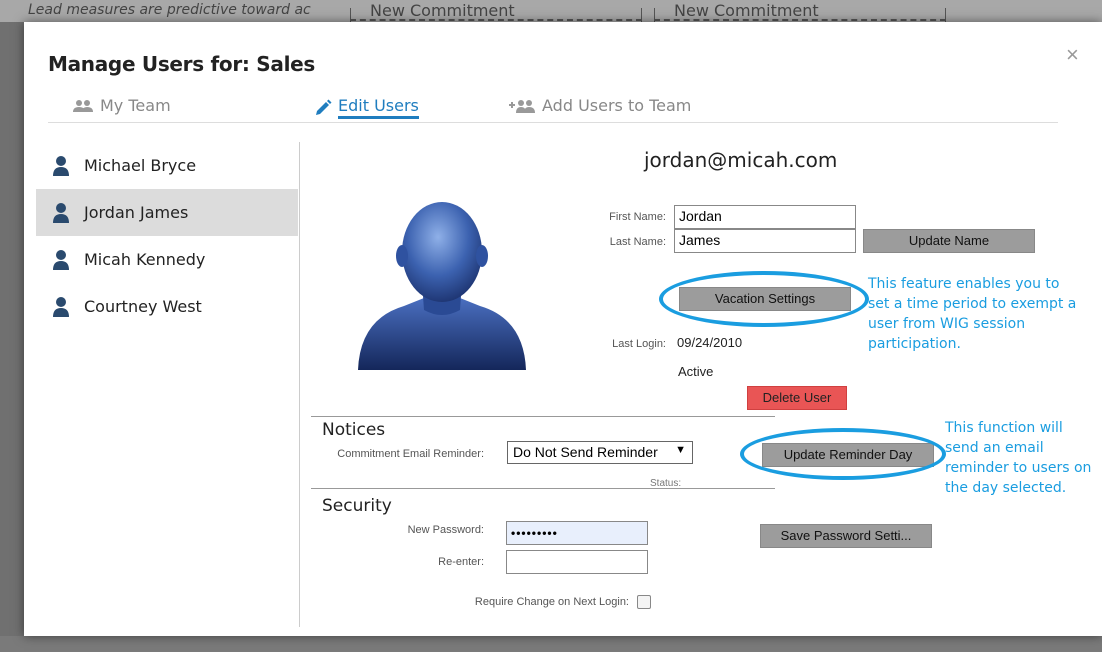  I want to click on require-change-checkbox, so click(644, 602).